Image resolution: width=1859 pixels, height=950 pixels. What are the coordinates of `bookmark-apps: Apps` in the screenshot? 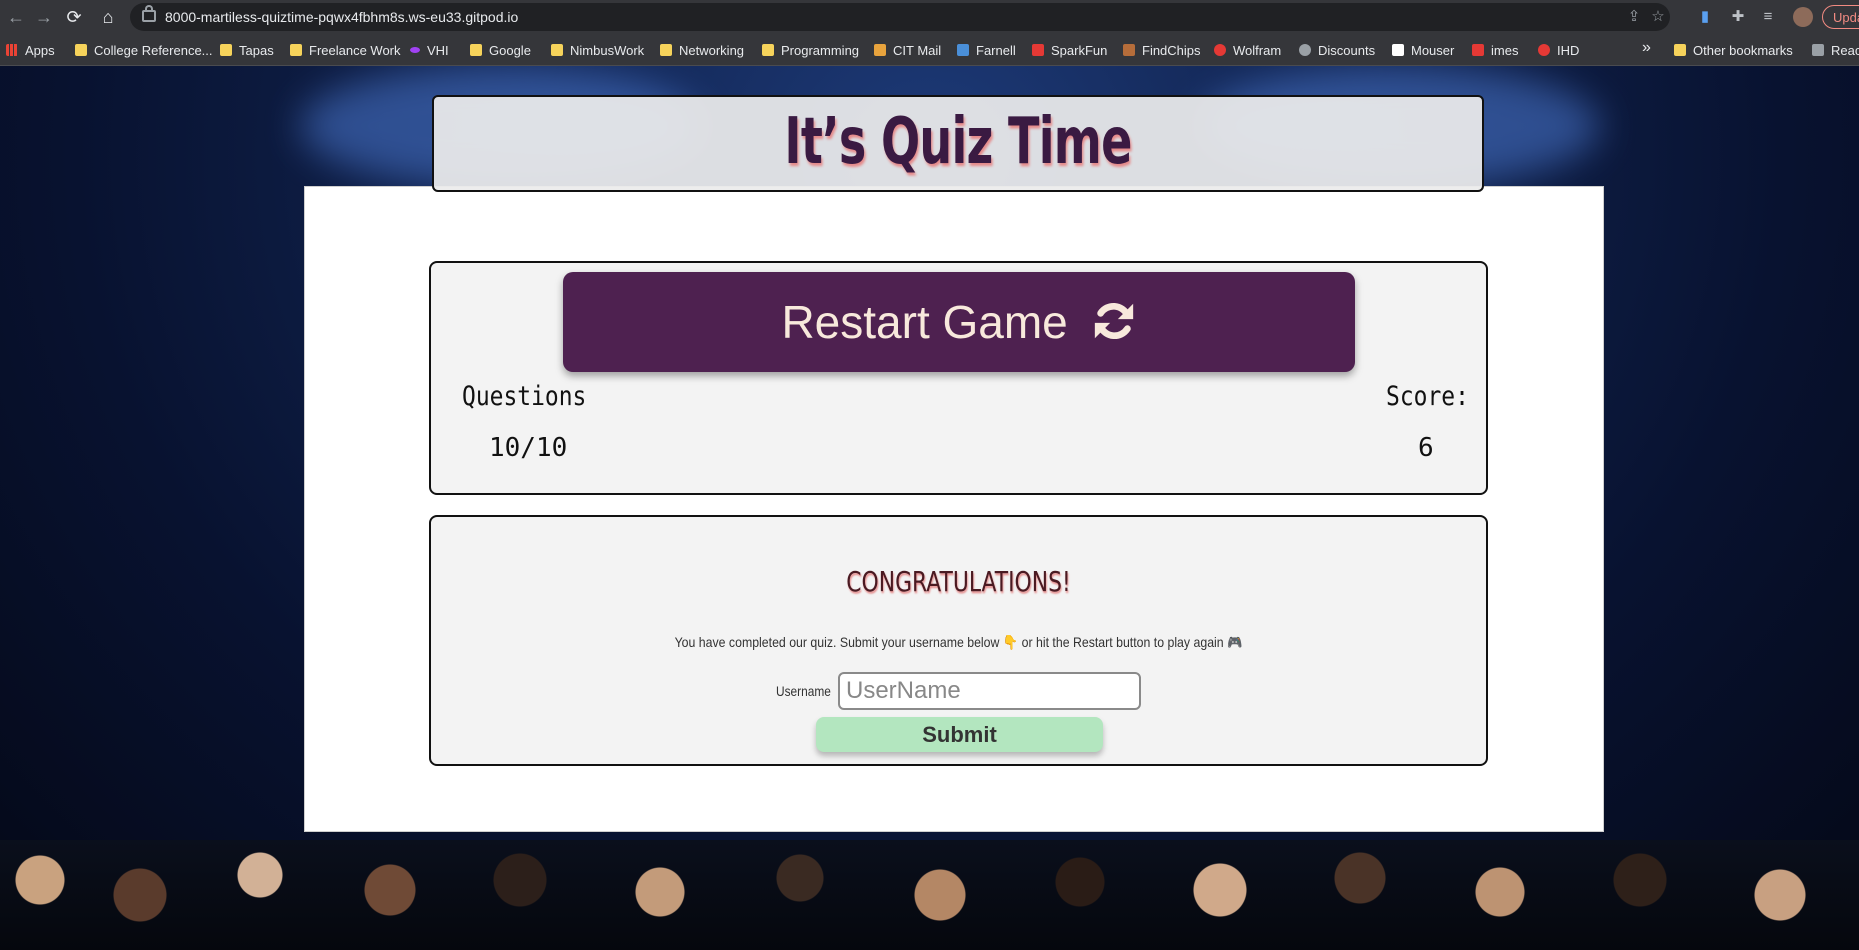 It's located at (30, 50).